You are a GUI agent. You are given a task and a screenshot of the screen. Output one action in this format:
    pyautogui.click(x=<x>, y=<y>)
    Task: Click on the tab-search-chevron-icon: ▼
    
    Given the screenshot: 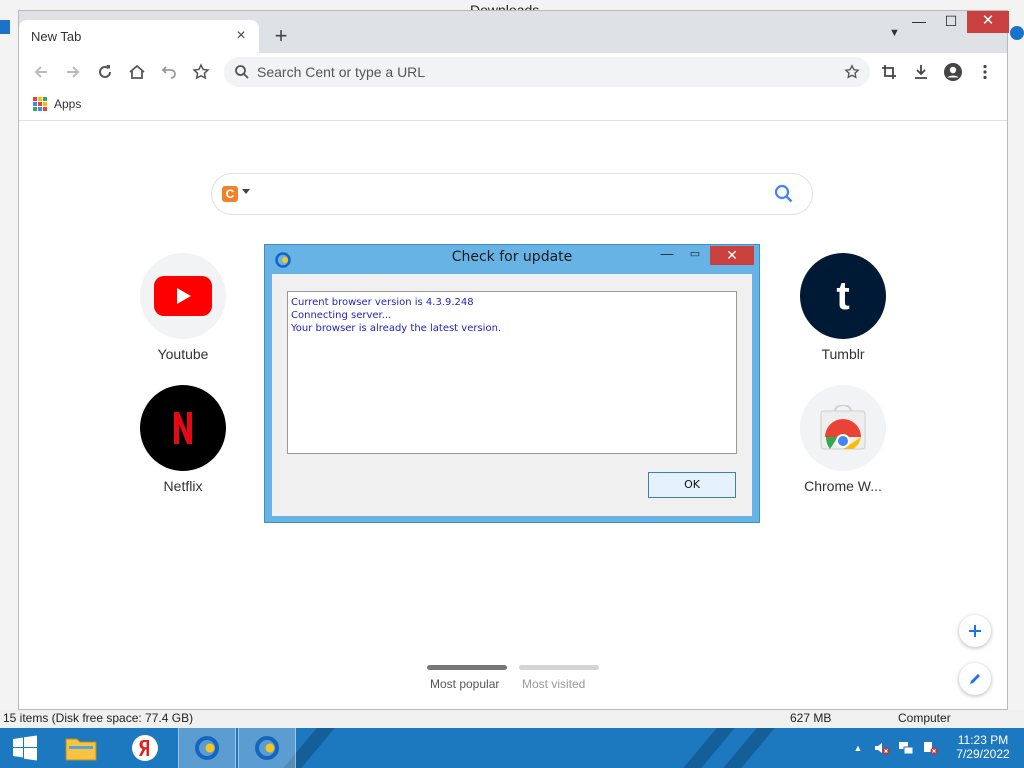 What is the action you would take?
    pyautogui.click(x=894, y=33)
    